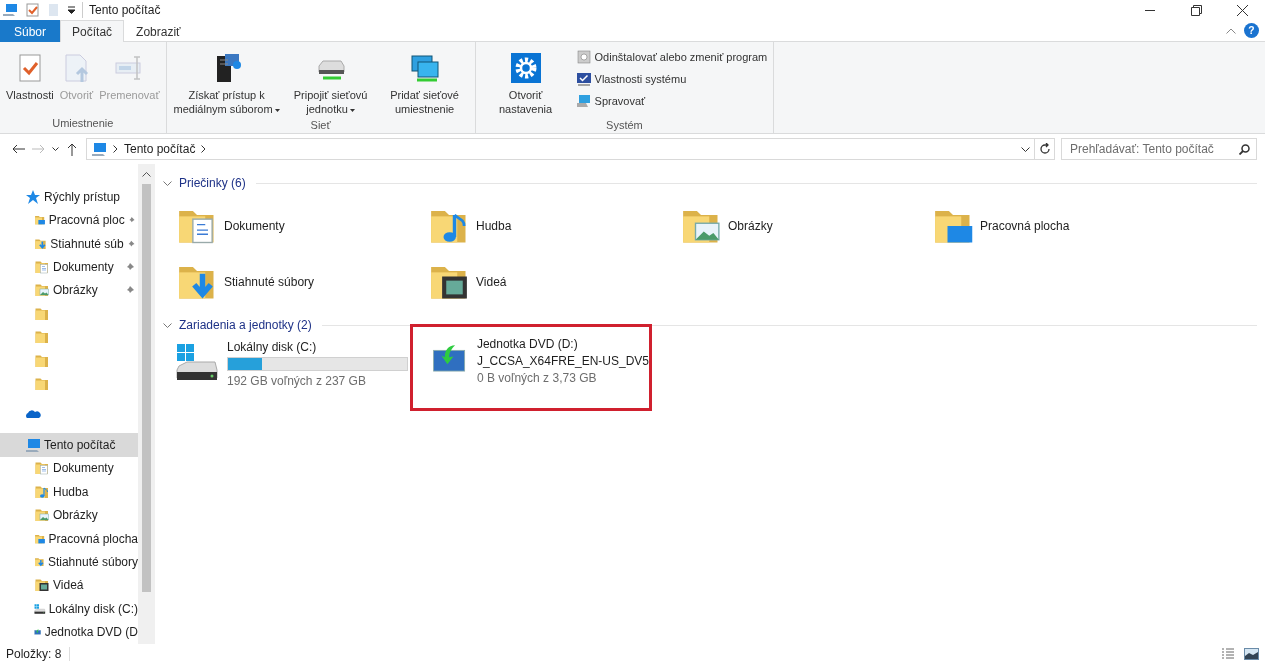 This screenshot has height=666, width=1265. I want to click on nav-item: Stiahnuté súbory, so click(69, 562).